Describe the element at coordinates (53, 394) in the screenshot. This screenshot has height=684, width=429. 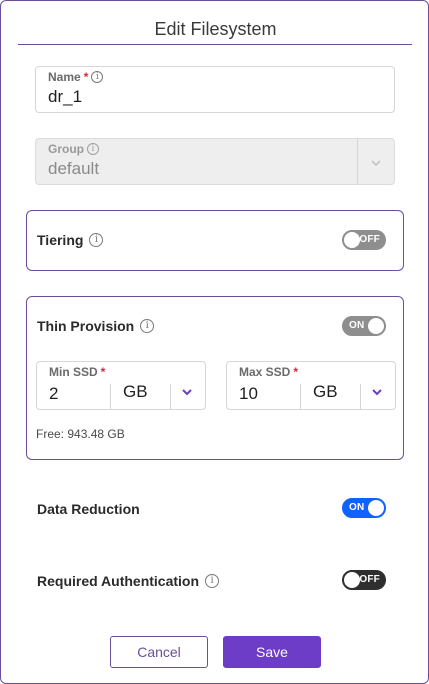
I see `min-ssd-input: 2` at that location.